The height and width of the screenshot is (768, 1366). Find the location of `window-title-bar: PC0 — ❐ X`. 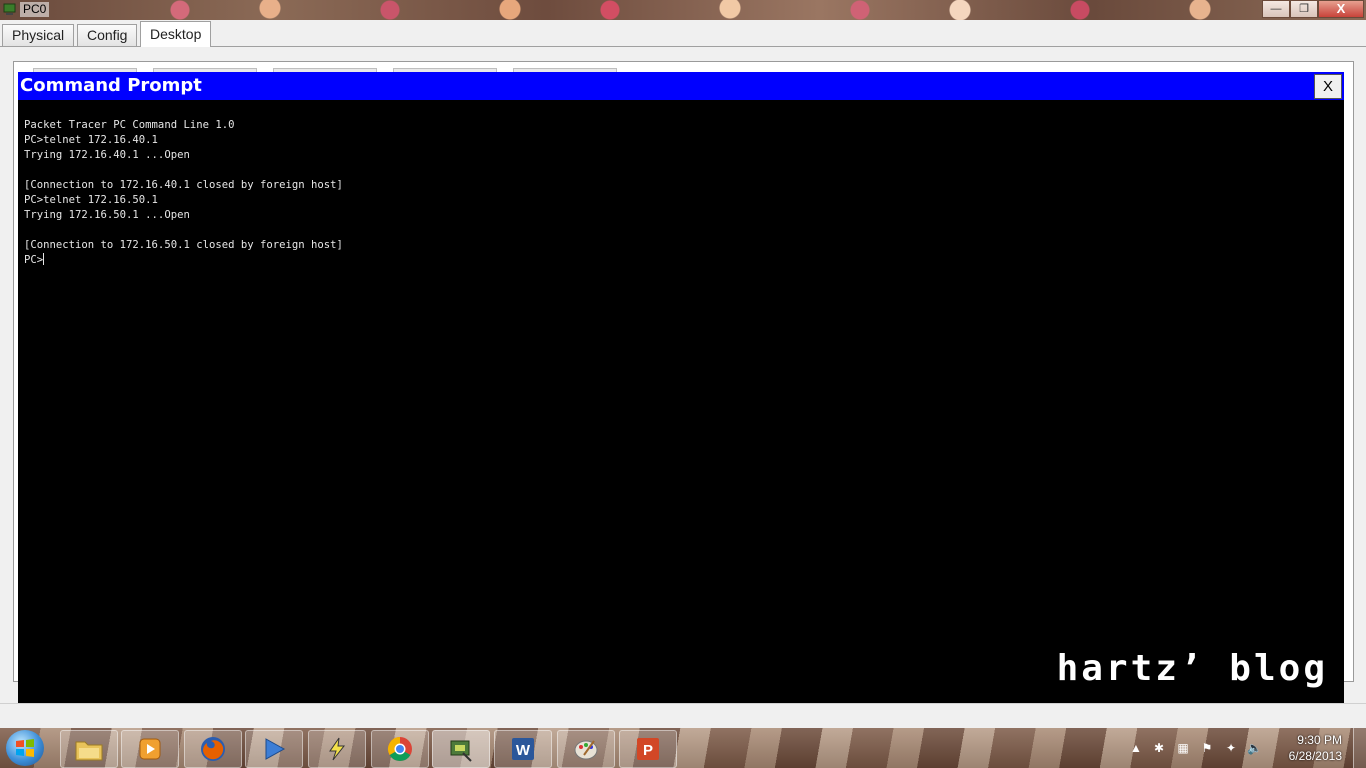

window-title-bar: PC0 — ❐ X is located at coordinates (683, 10).